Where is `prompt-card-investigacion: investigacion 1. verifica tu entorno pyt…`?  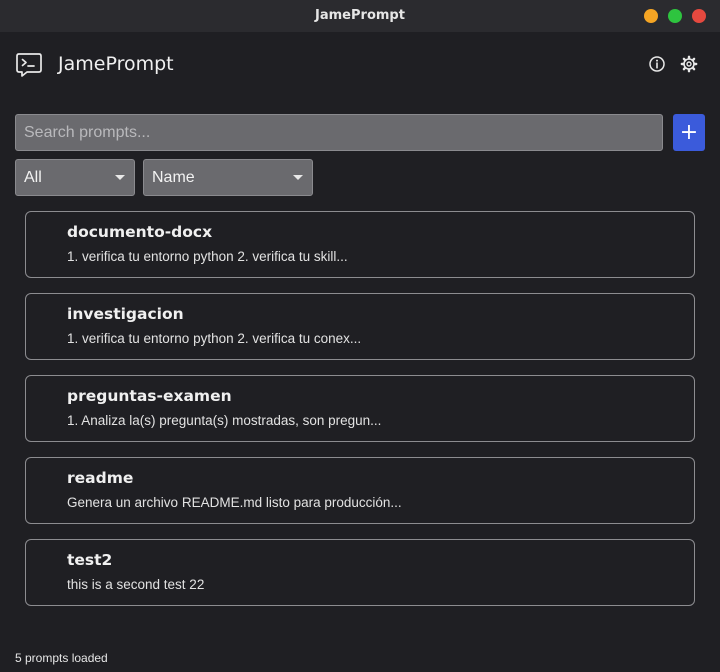
prompt-card-investigacion: investigacion 1. verifica tu entorno pyt… is located at coordinates (360, 326).